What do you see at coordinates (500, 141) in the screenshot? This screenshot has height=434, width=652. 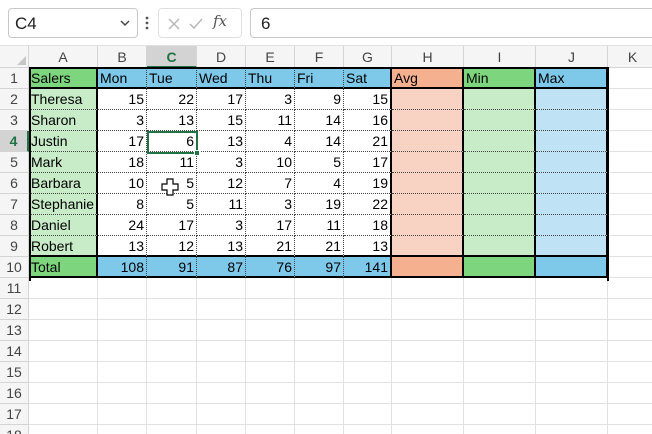 I see `cell-i4` at bounding box center [500, 141].